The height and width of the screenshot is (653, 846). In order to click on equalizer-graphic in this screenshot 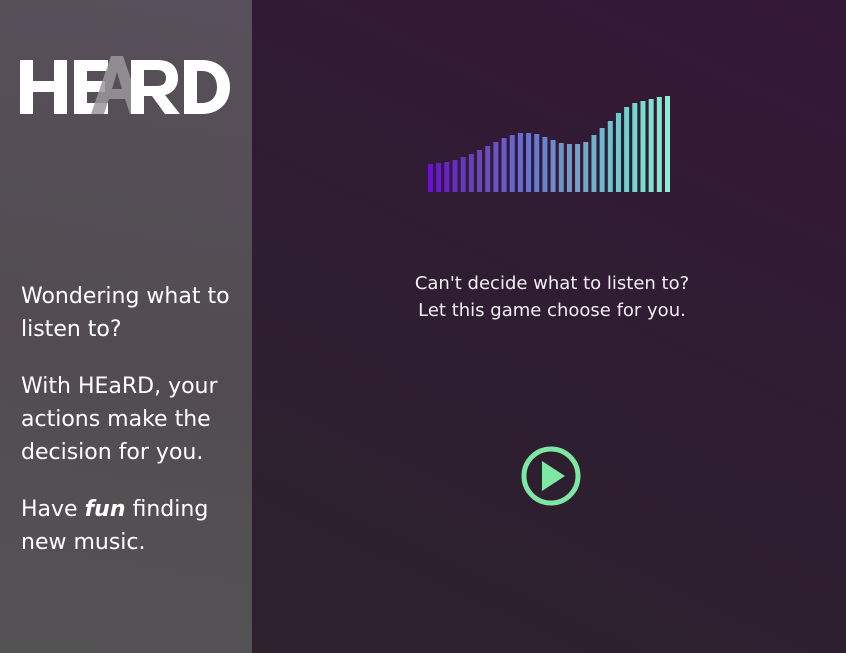, I will do `click(549, 142)`.